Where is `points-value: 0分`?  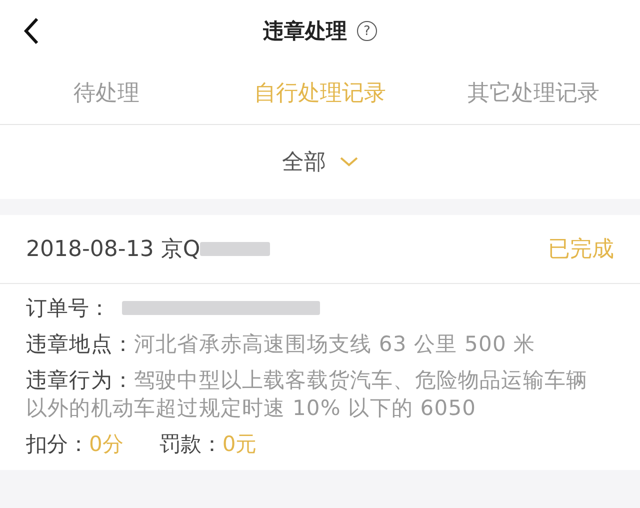 points-value: 0分 is located at coordinates (106, 444).